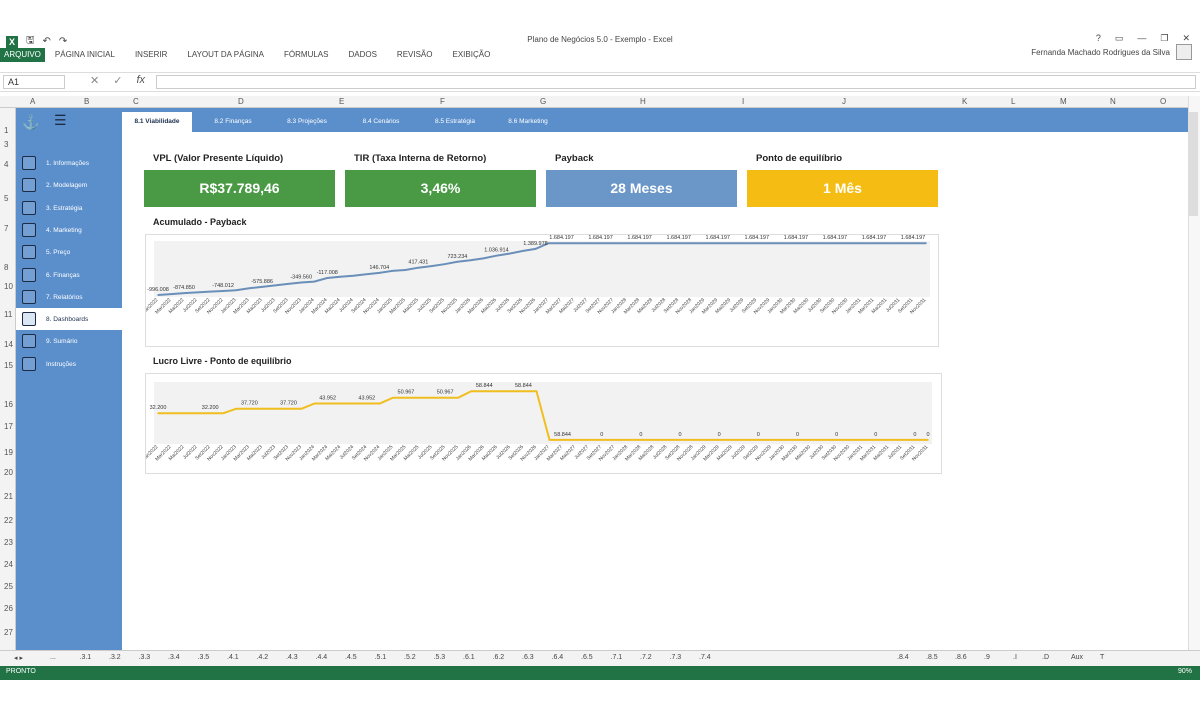 This screenshot has width=1200, height=719. I want to click on sheet-tab-16: .6.3, so click(528, 657).